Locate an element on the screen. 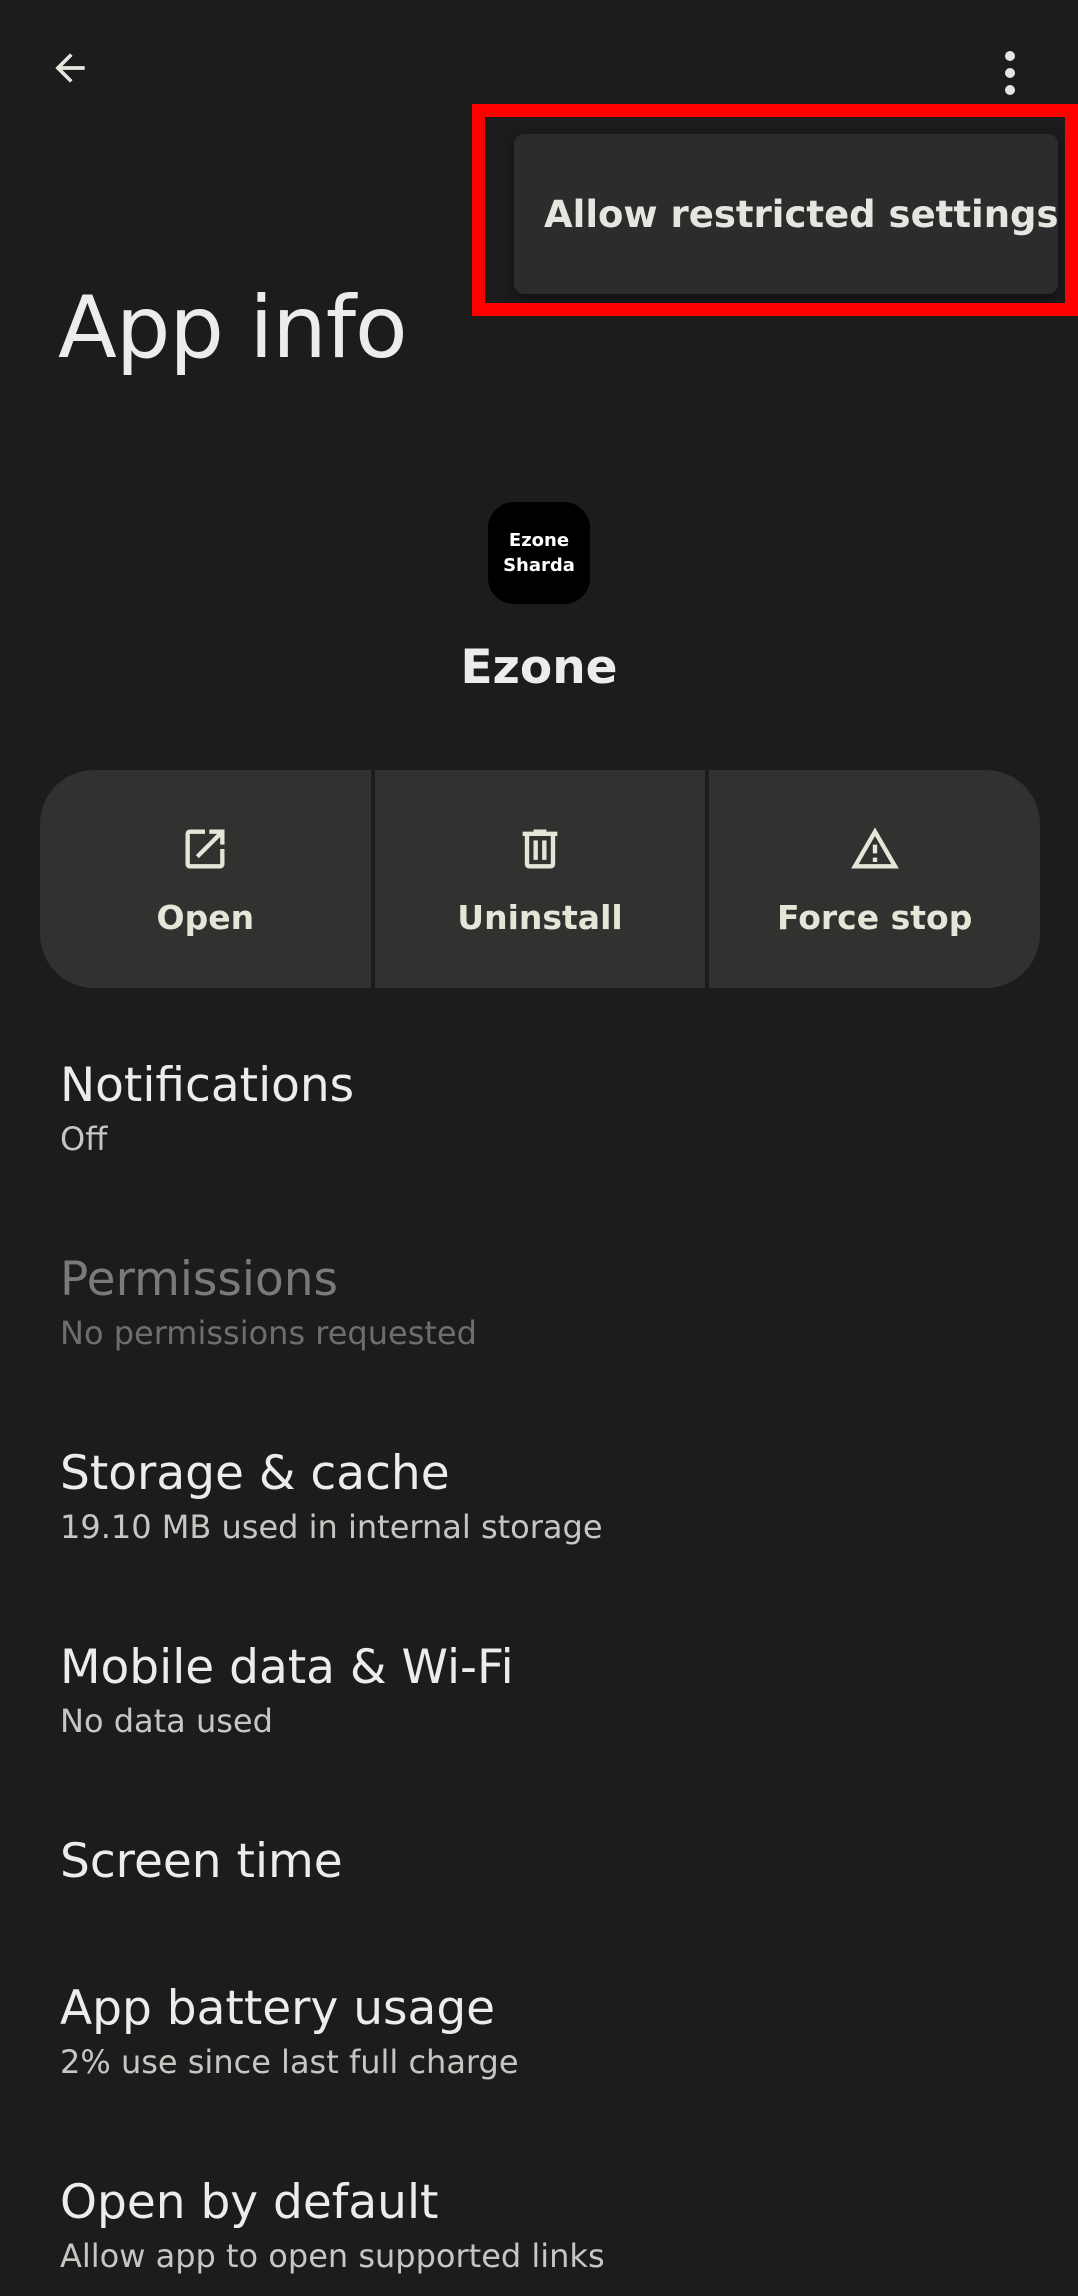 The image size is (1078, 2296). page-title: App info is located at coordinates (233, 328).